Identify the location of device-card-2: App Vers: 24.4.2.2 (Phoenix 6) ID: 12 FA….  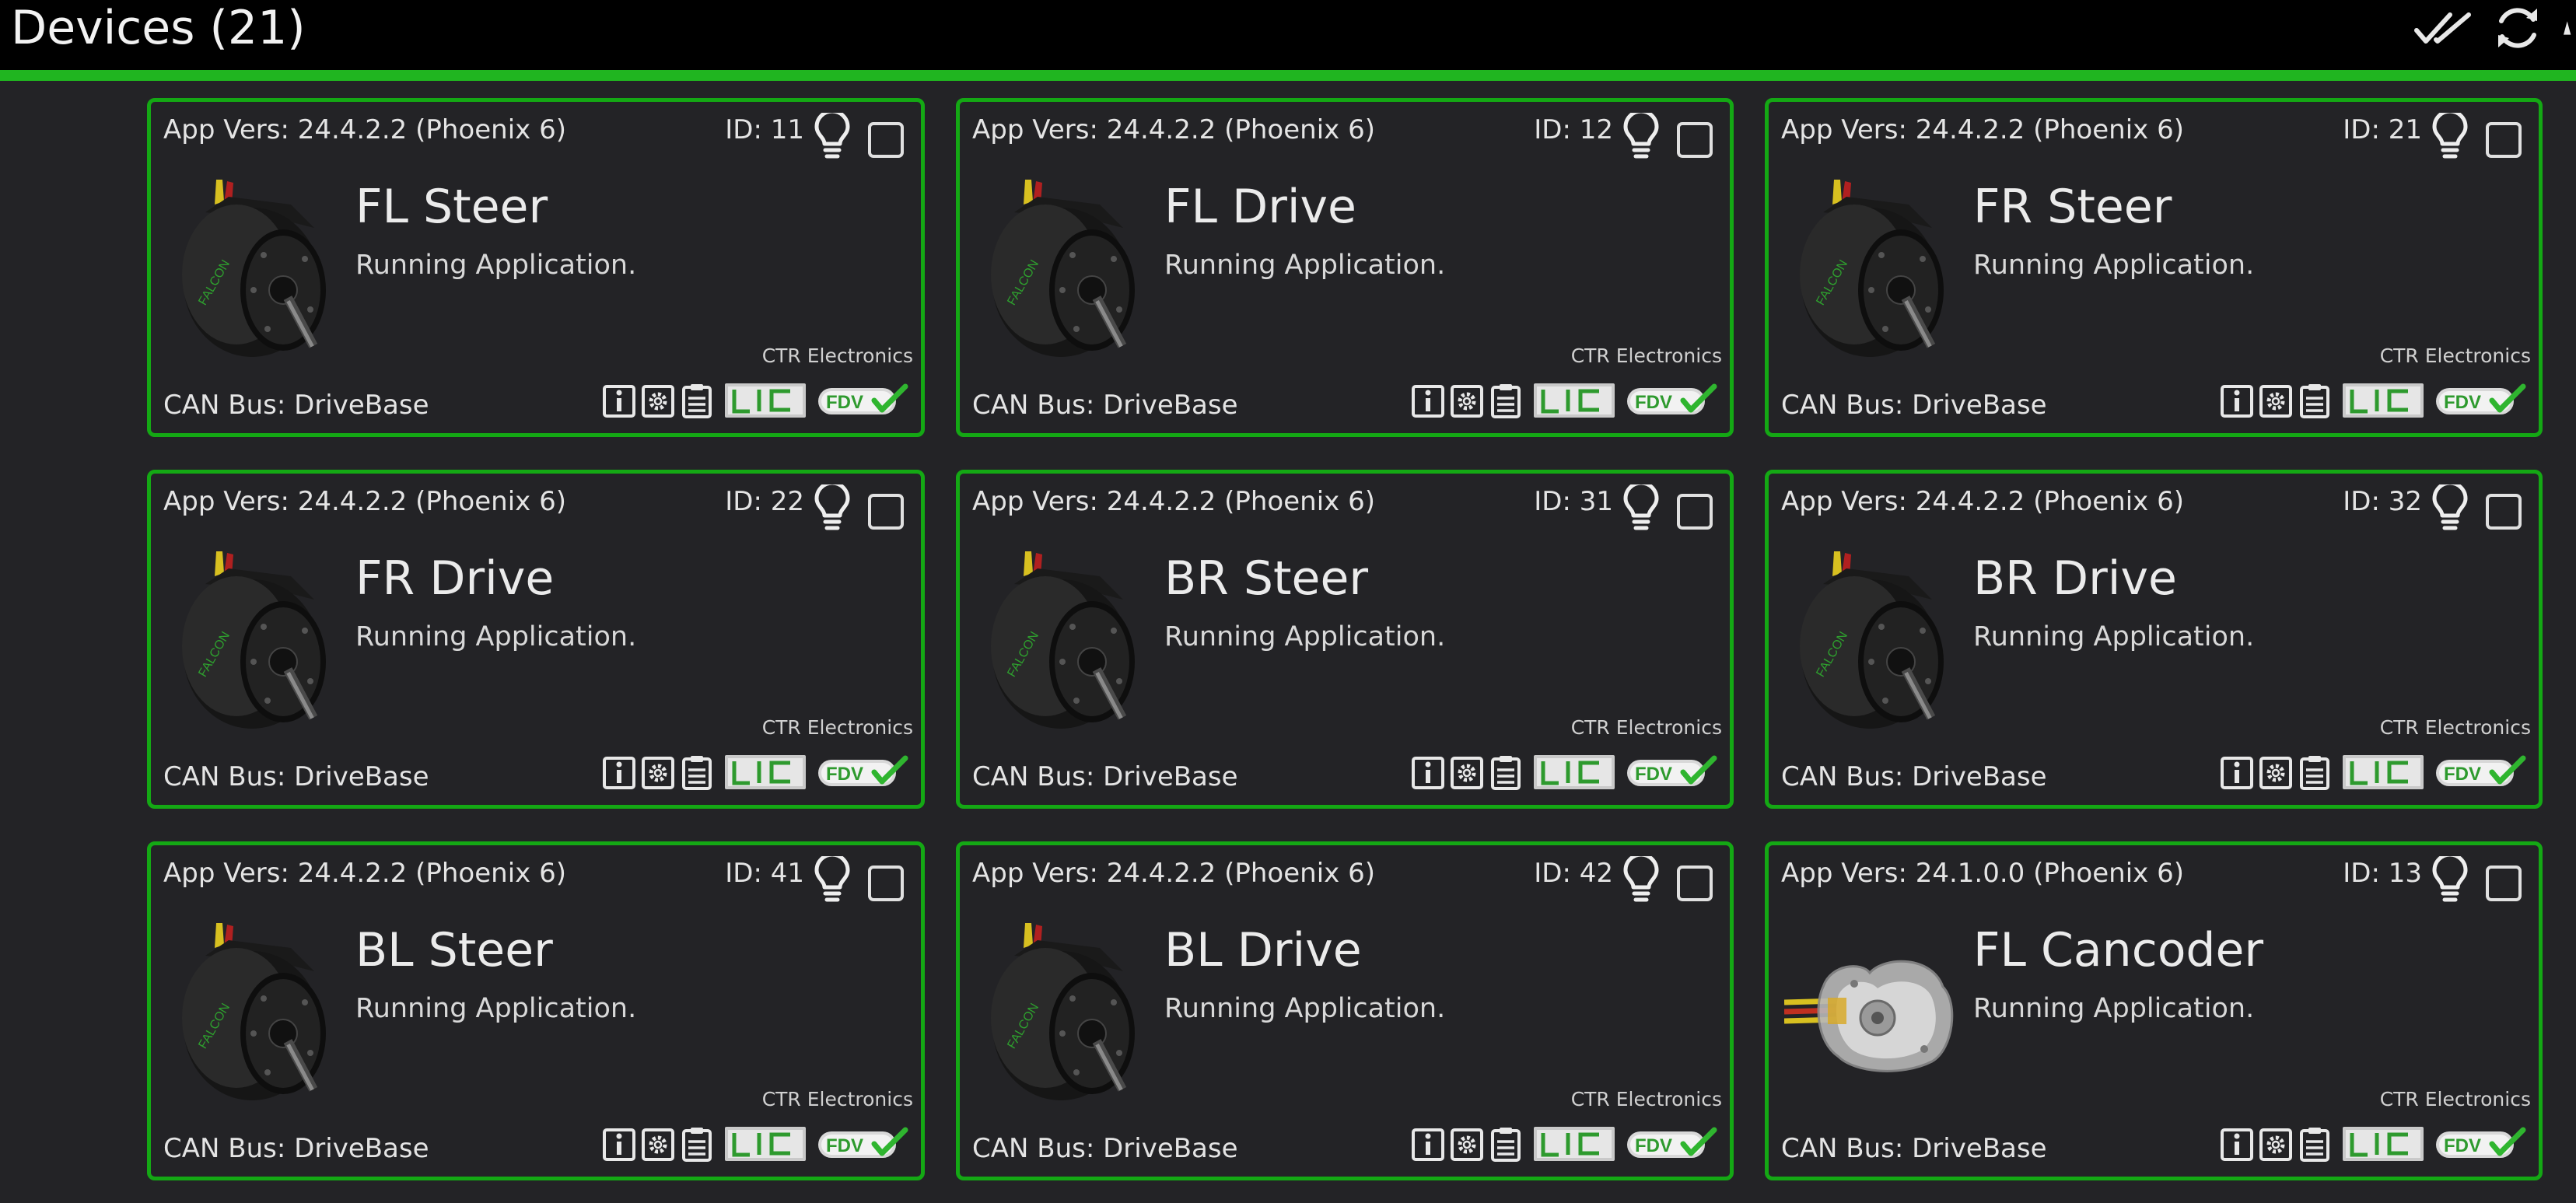
(1345, 267).